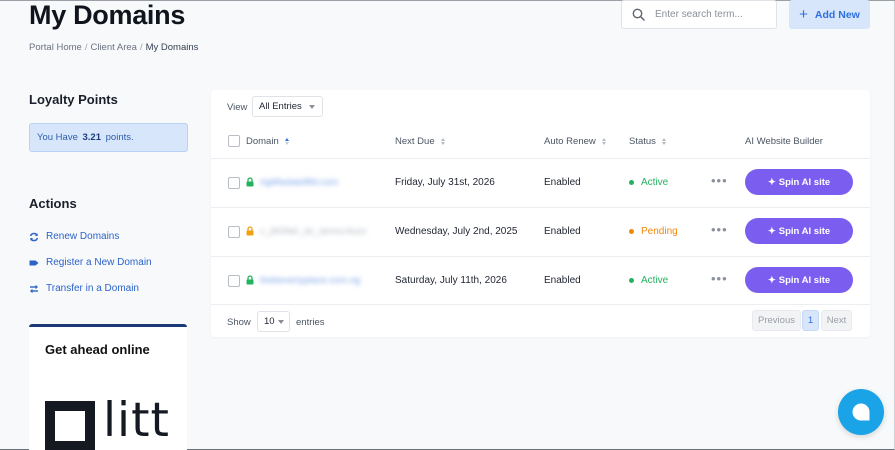 The width and height of the screenshot is (895, 450). Describe the element at coordinates (299, 182) in the screenshot. I see `domain-link: rigilifadatellfld.com` at that location.